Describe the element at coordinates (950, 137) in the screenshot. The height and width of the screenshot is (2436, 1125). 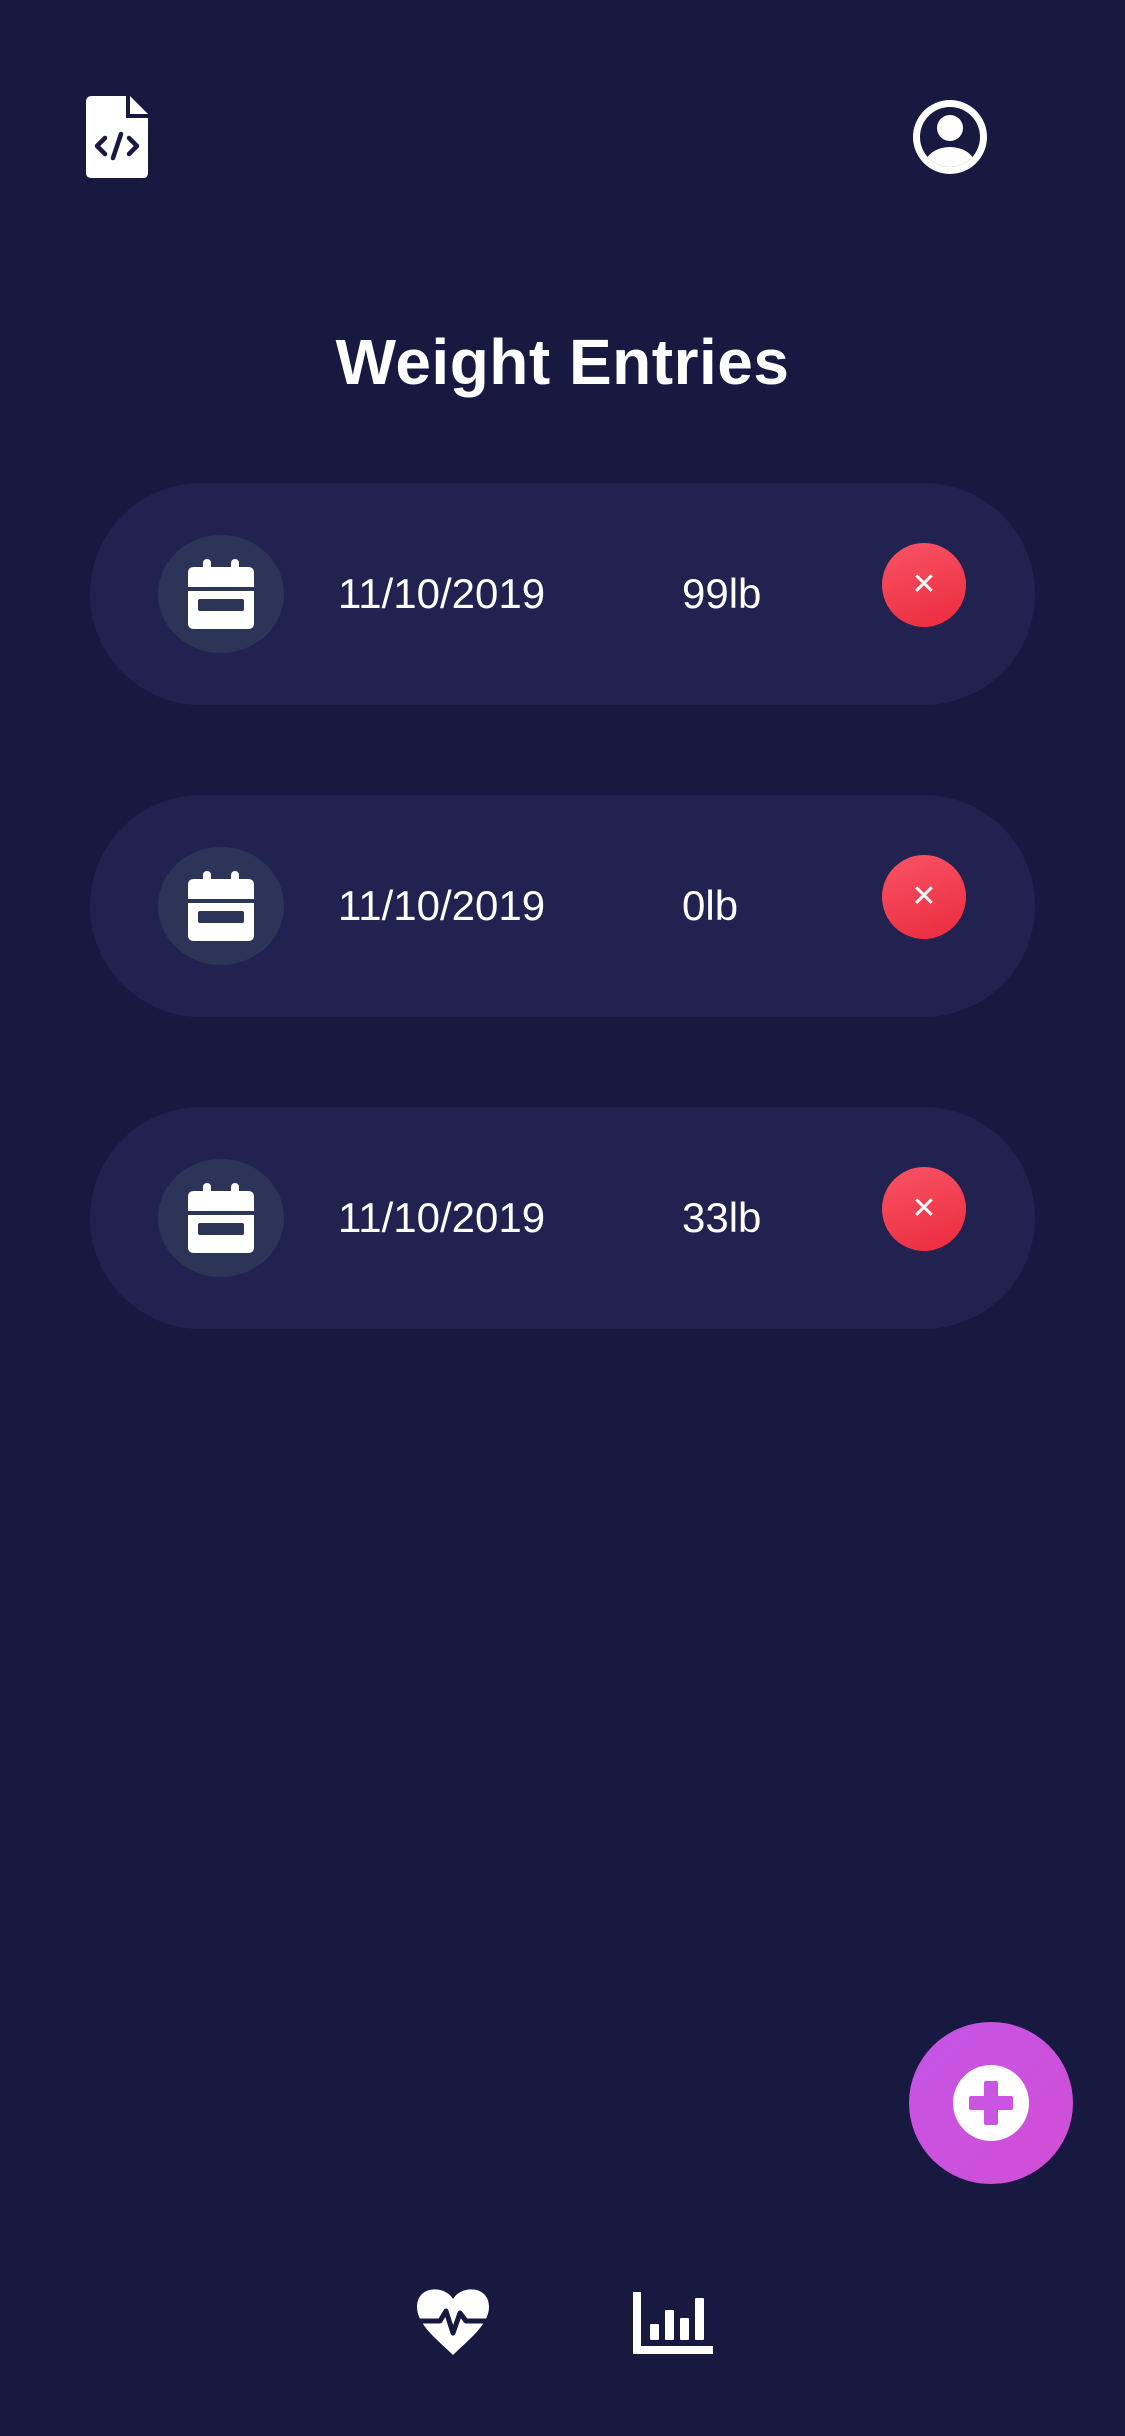
I see `user-circle-icon` at that location.